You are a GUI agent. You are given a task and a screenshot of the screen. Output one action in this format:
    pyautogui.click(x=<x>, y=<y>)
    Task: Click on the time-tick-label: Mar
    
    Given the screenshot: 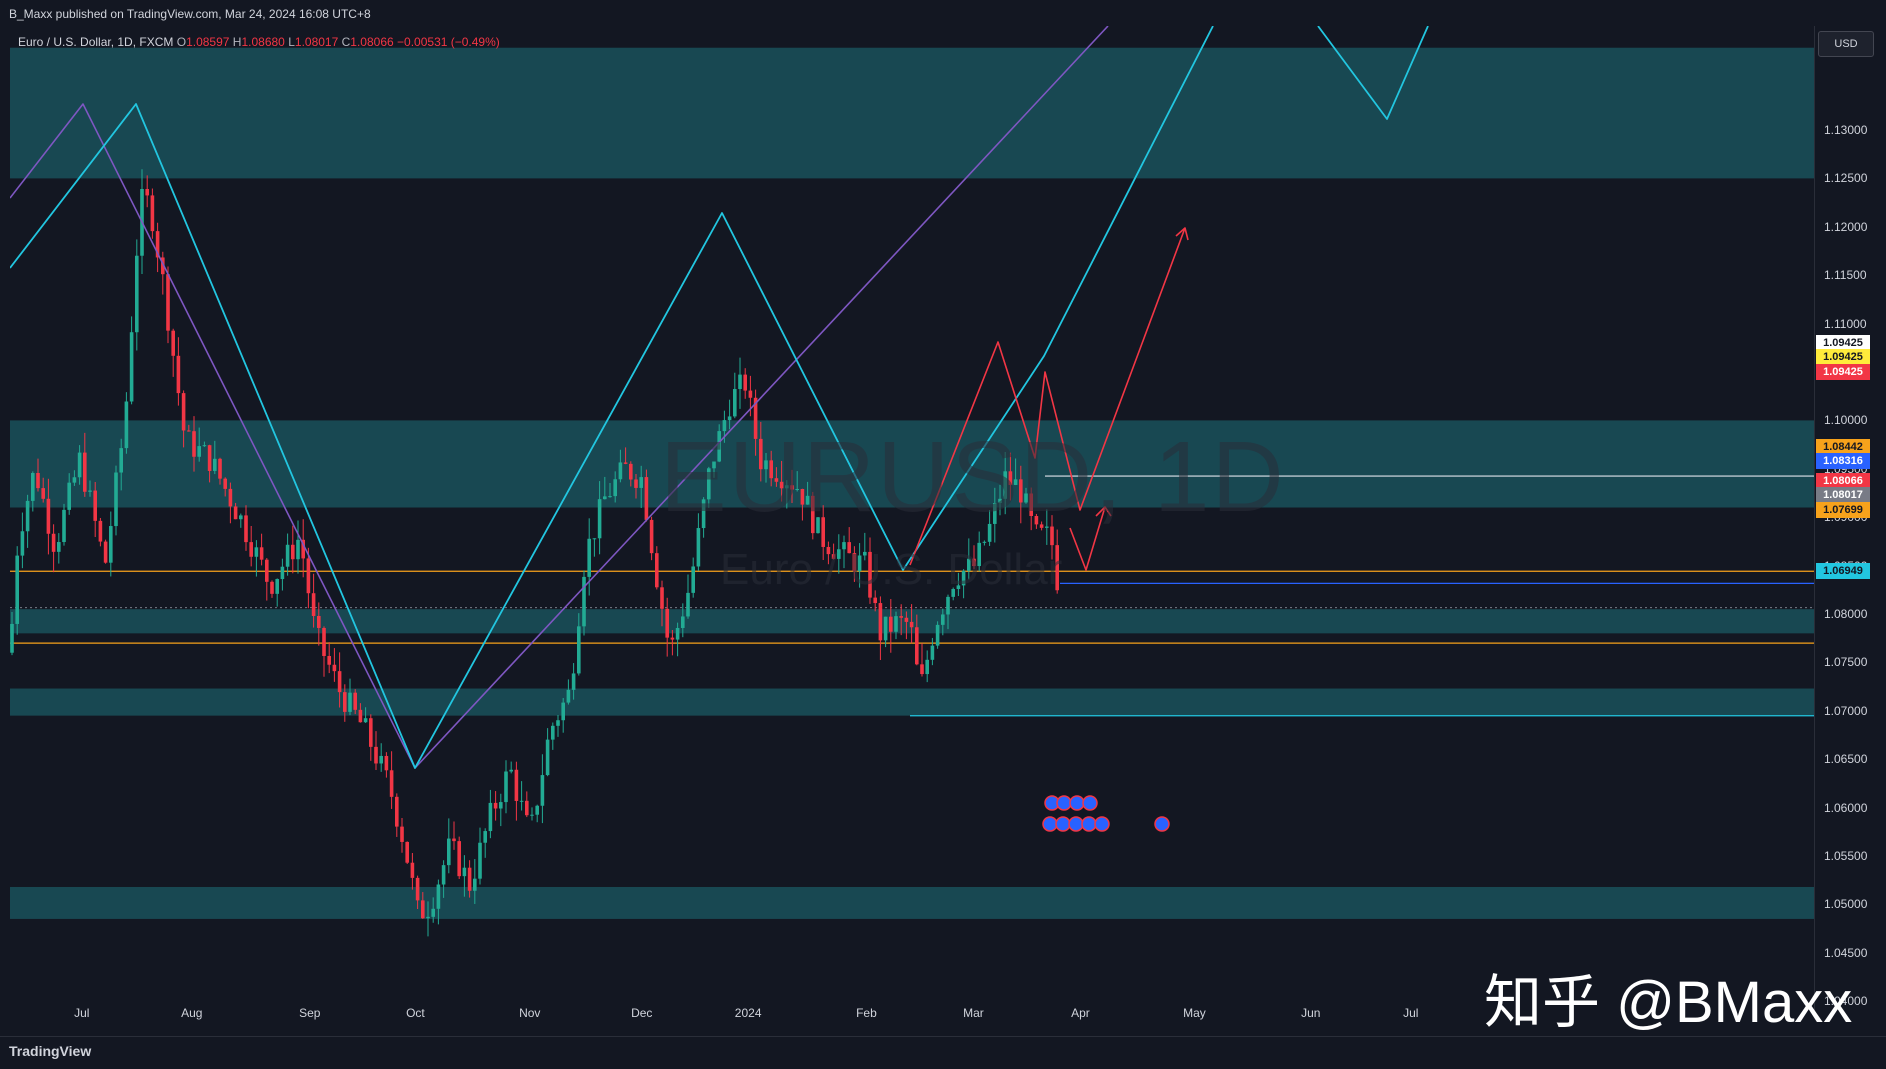 What is the action you would take?
    pyautogui.click(x=973, y=1013)
    